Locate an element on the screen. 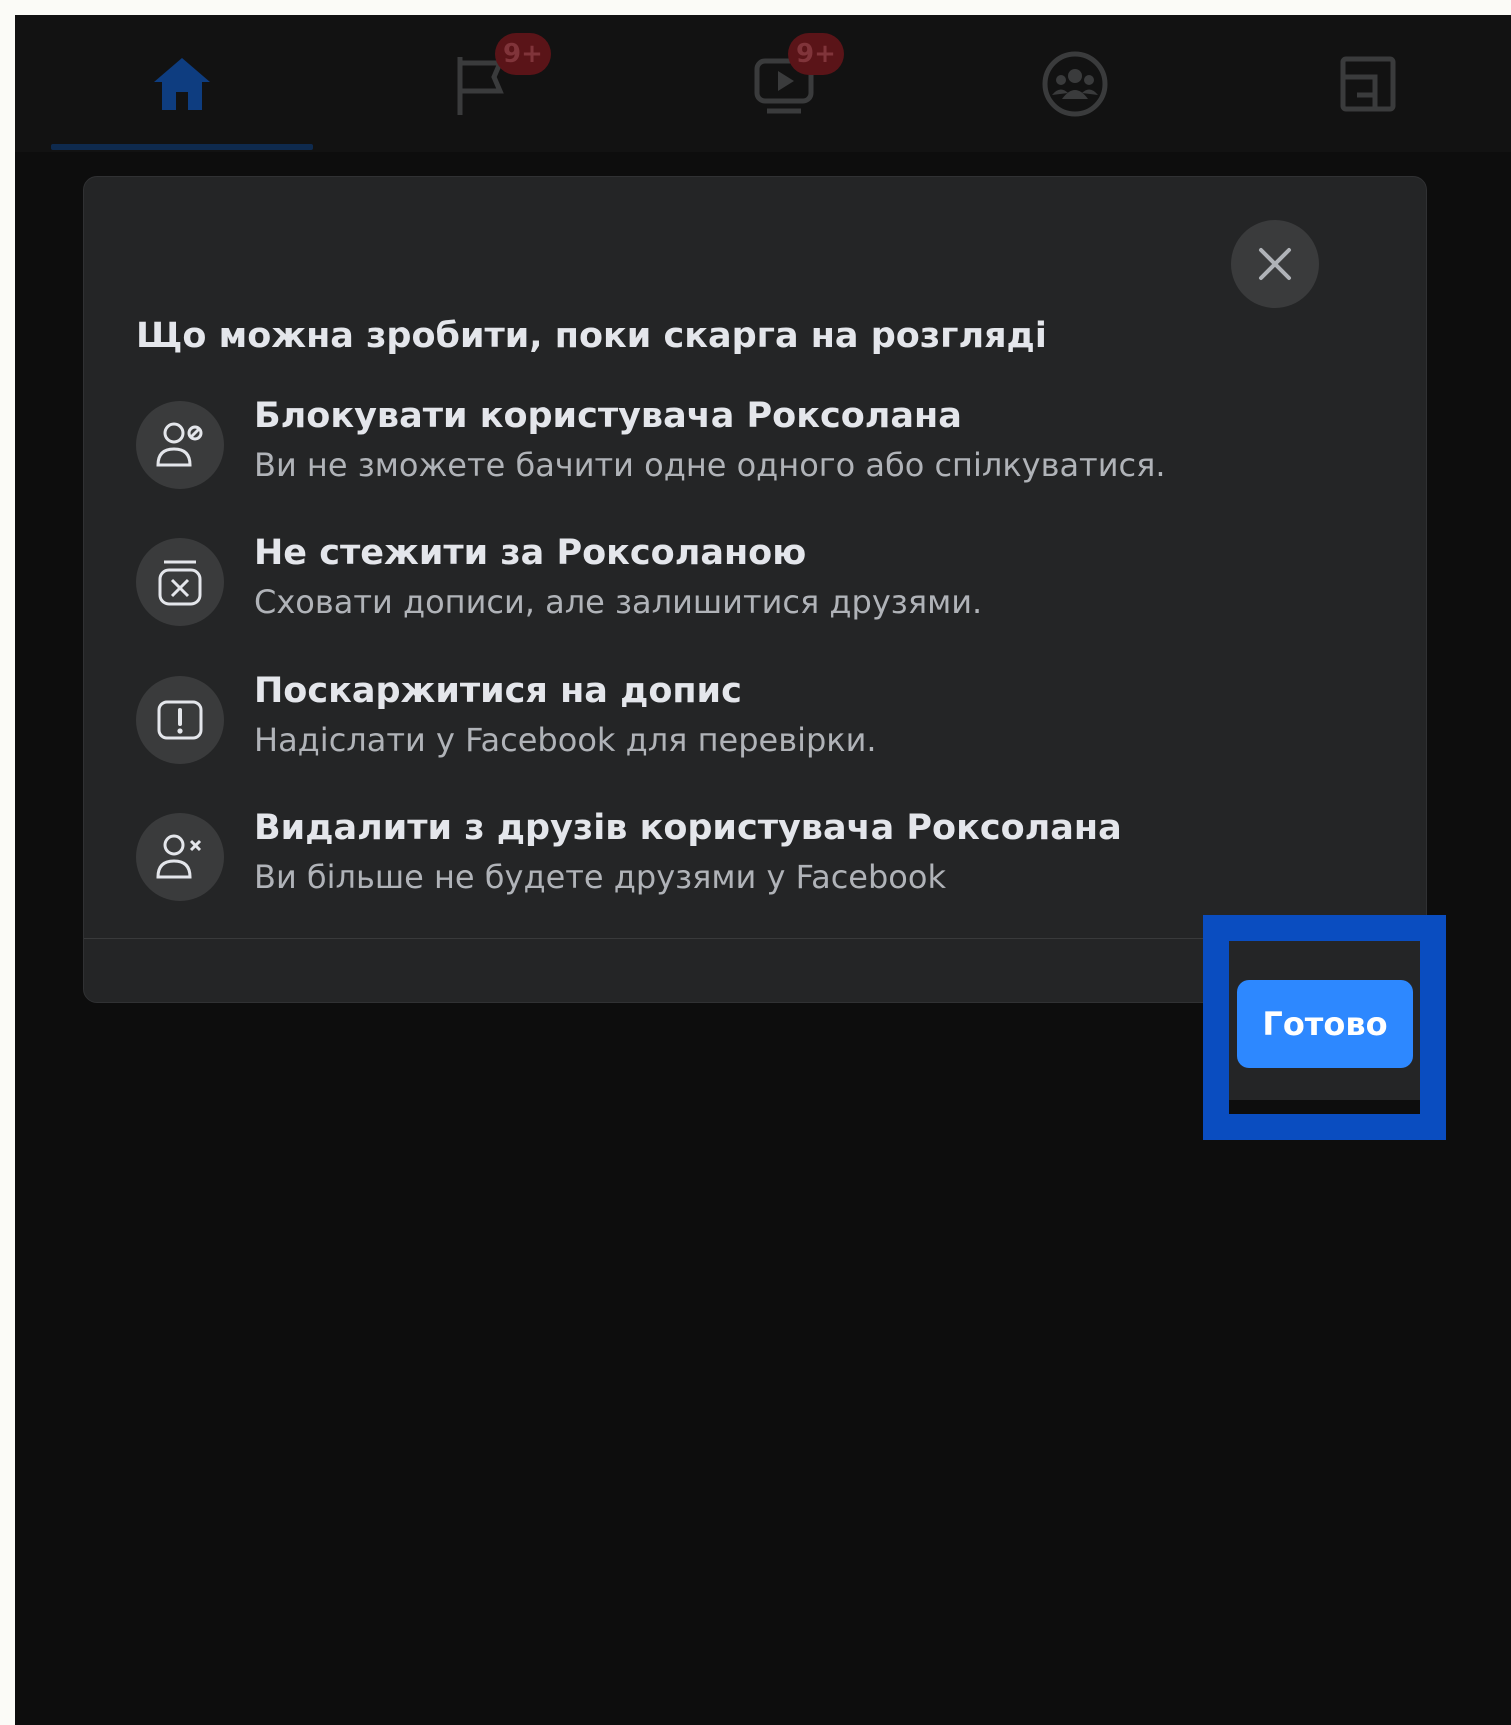 The height and width of the screenshot is (1725, 1511). option-description: Ви більше не будете друзями у Facebook is located at coordinates (600, 877).